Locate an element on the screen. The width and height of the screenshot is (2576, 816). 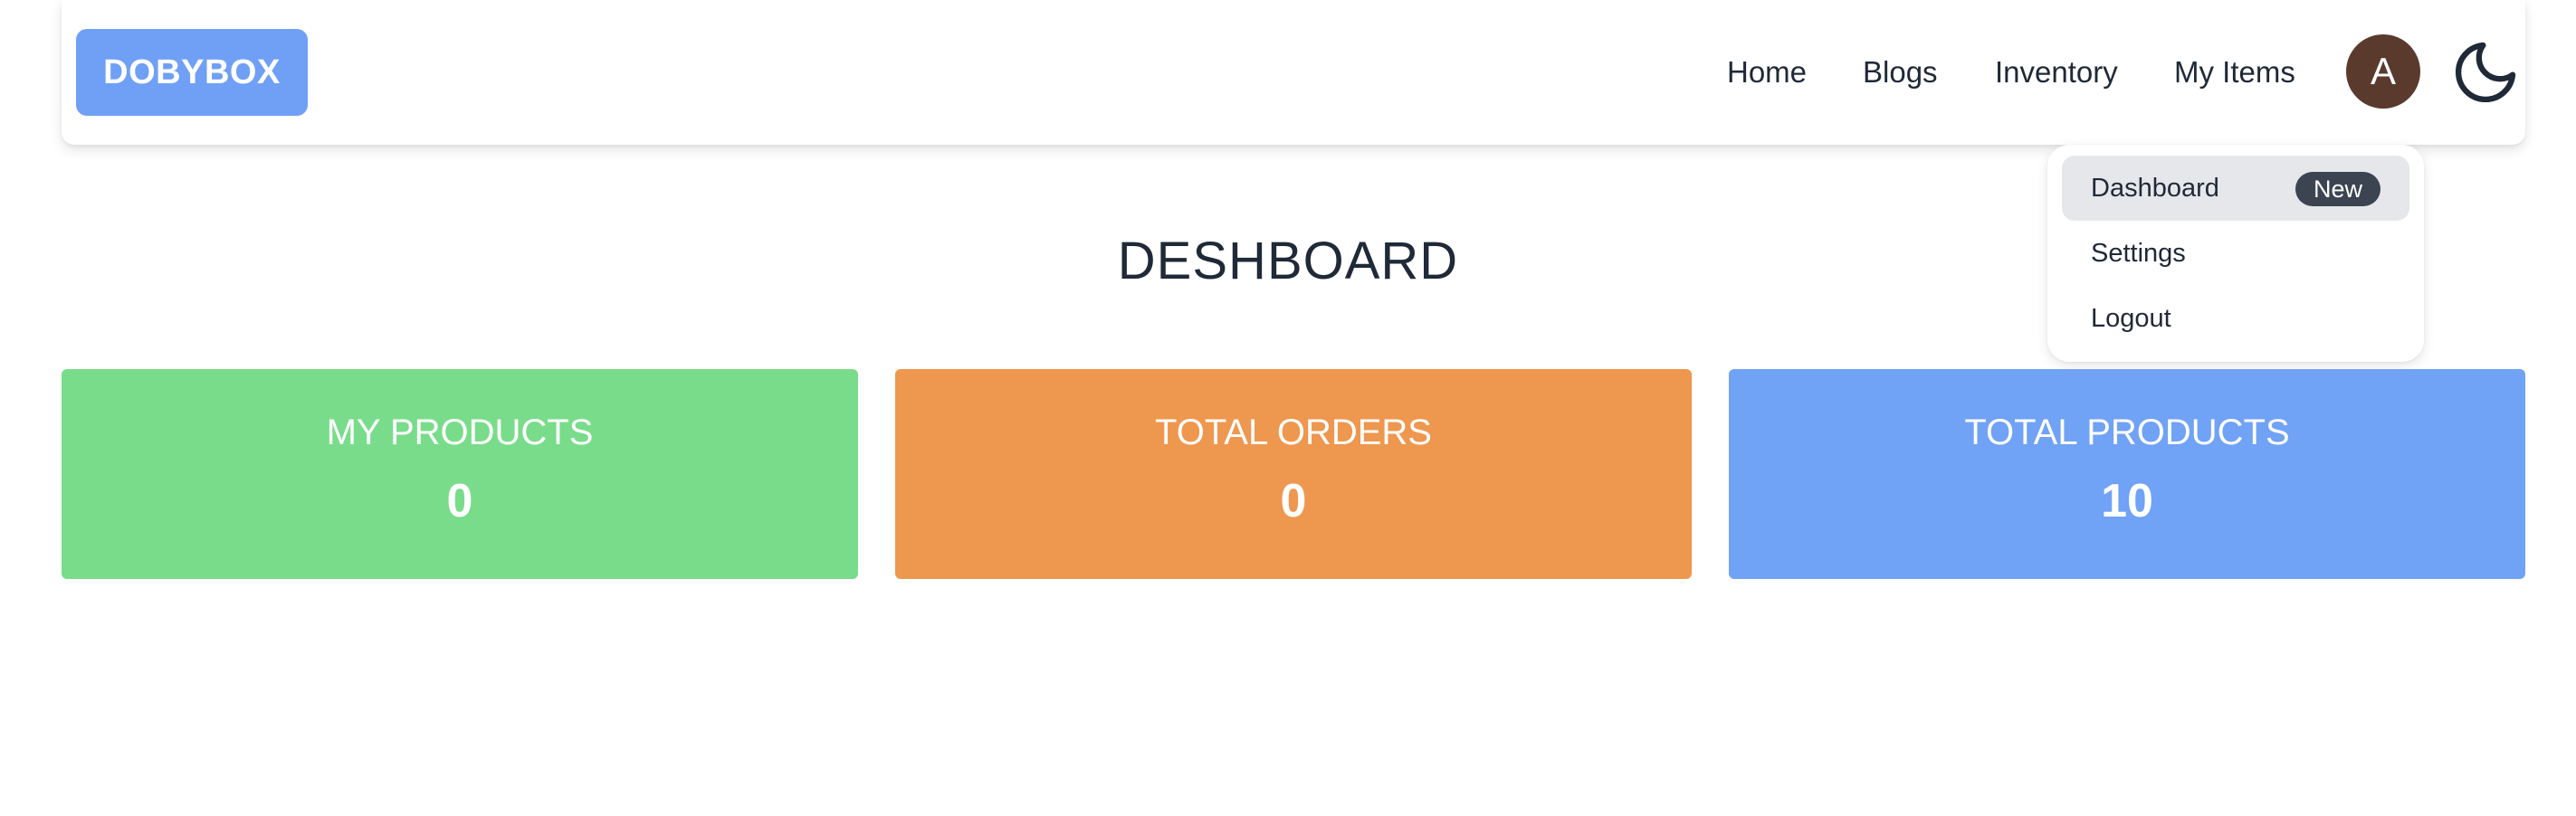
nav-link-home: Home is located at coordinates (1767, 72).